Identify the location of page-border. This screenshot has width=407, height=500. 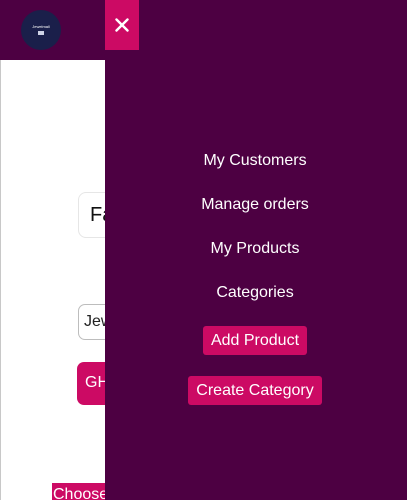
(0, 280).